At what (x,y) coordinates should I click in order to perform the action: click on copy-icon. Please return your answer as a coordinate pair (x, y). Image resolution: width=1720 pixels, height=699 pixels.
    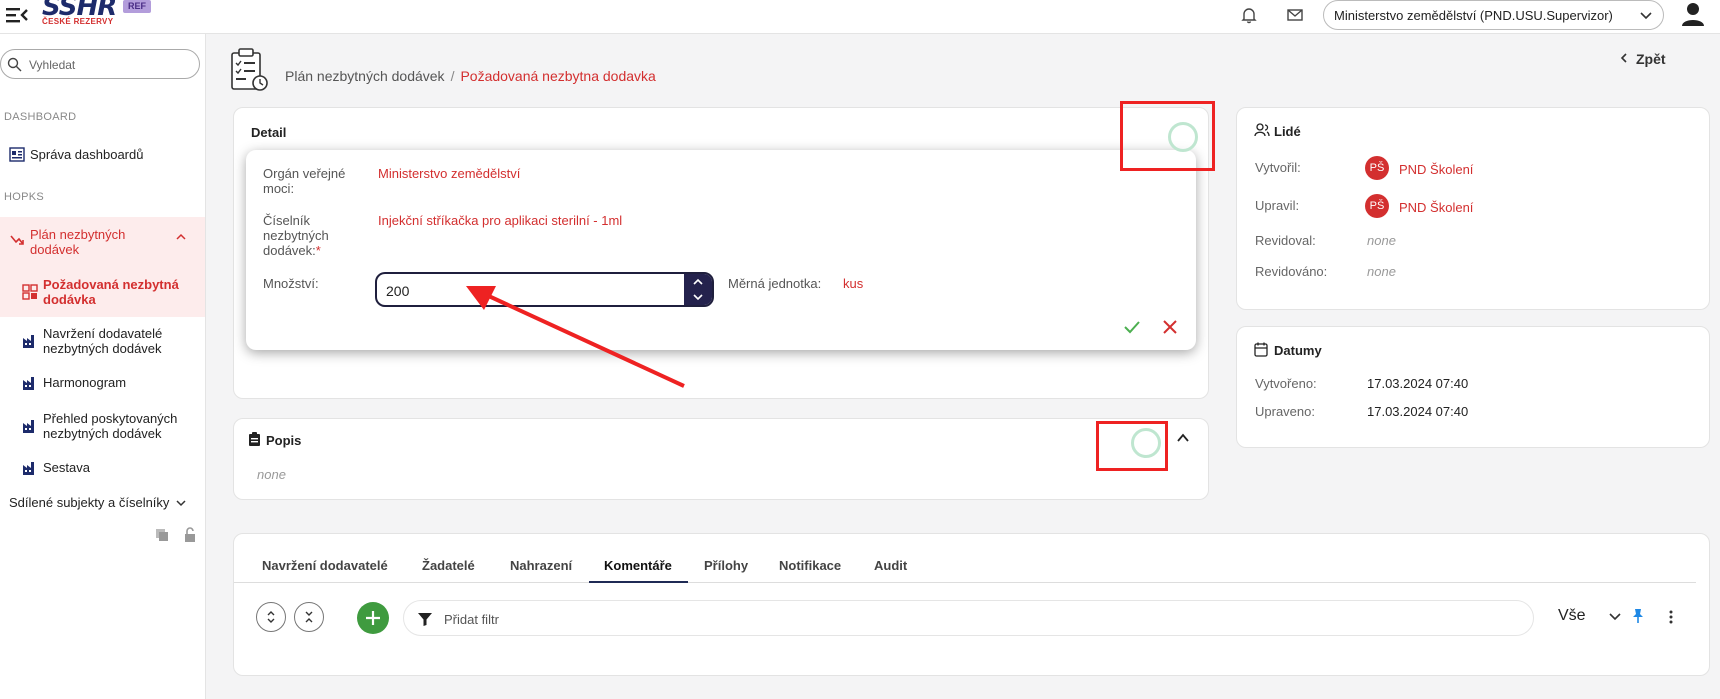
    Looking at the image, I should click on (162, 535).